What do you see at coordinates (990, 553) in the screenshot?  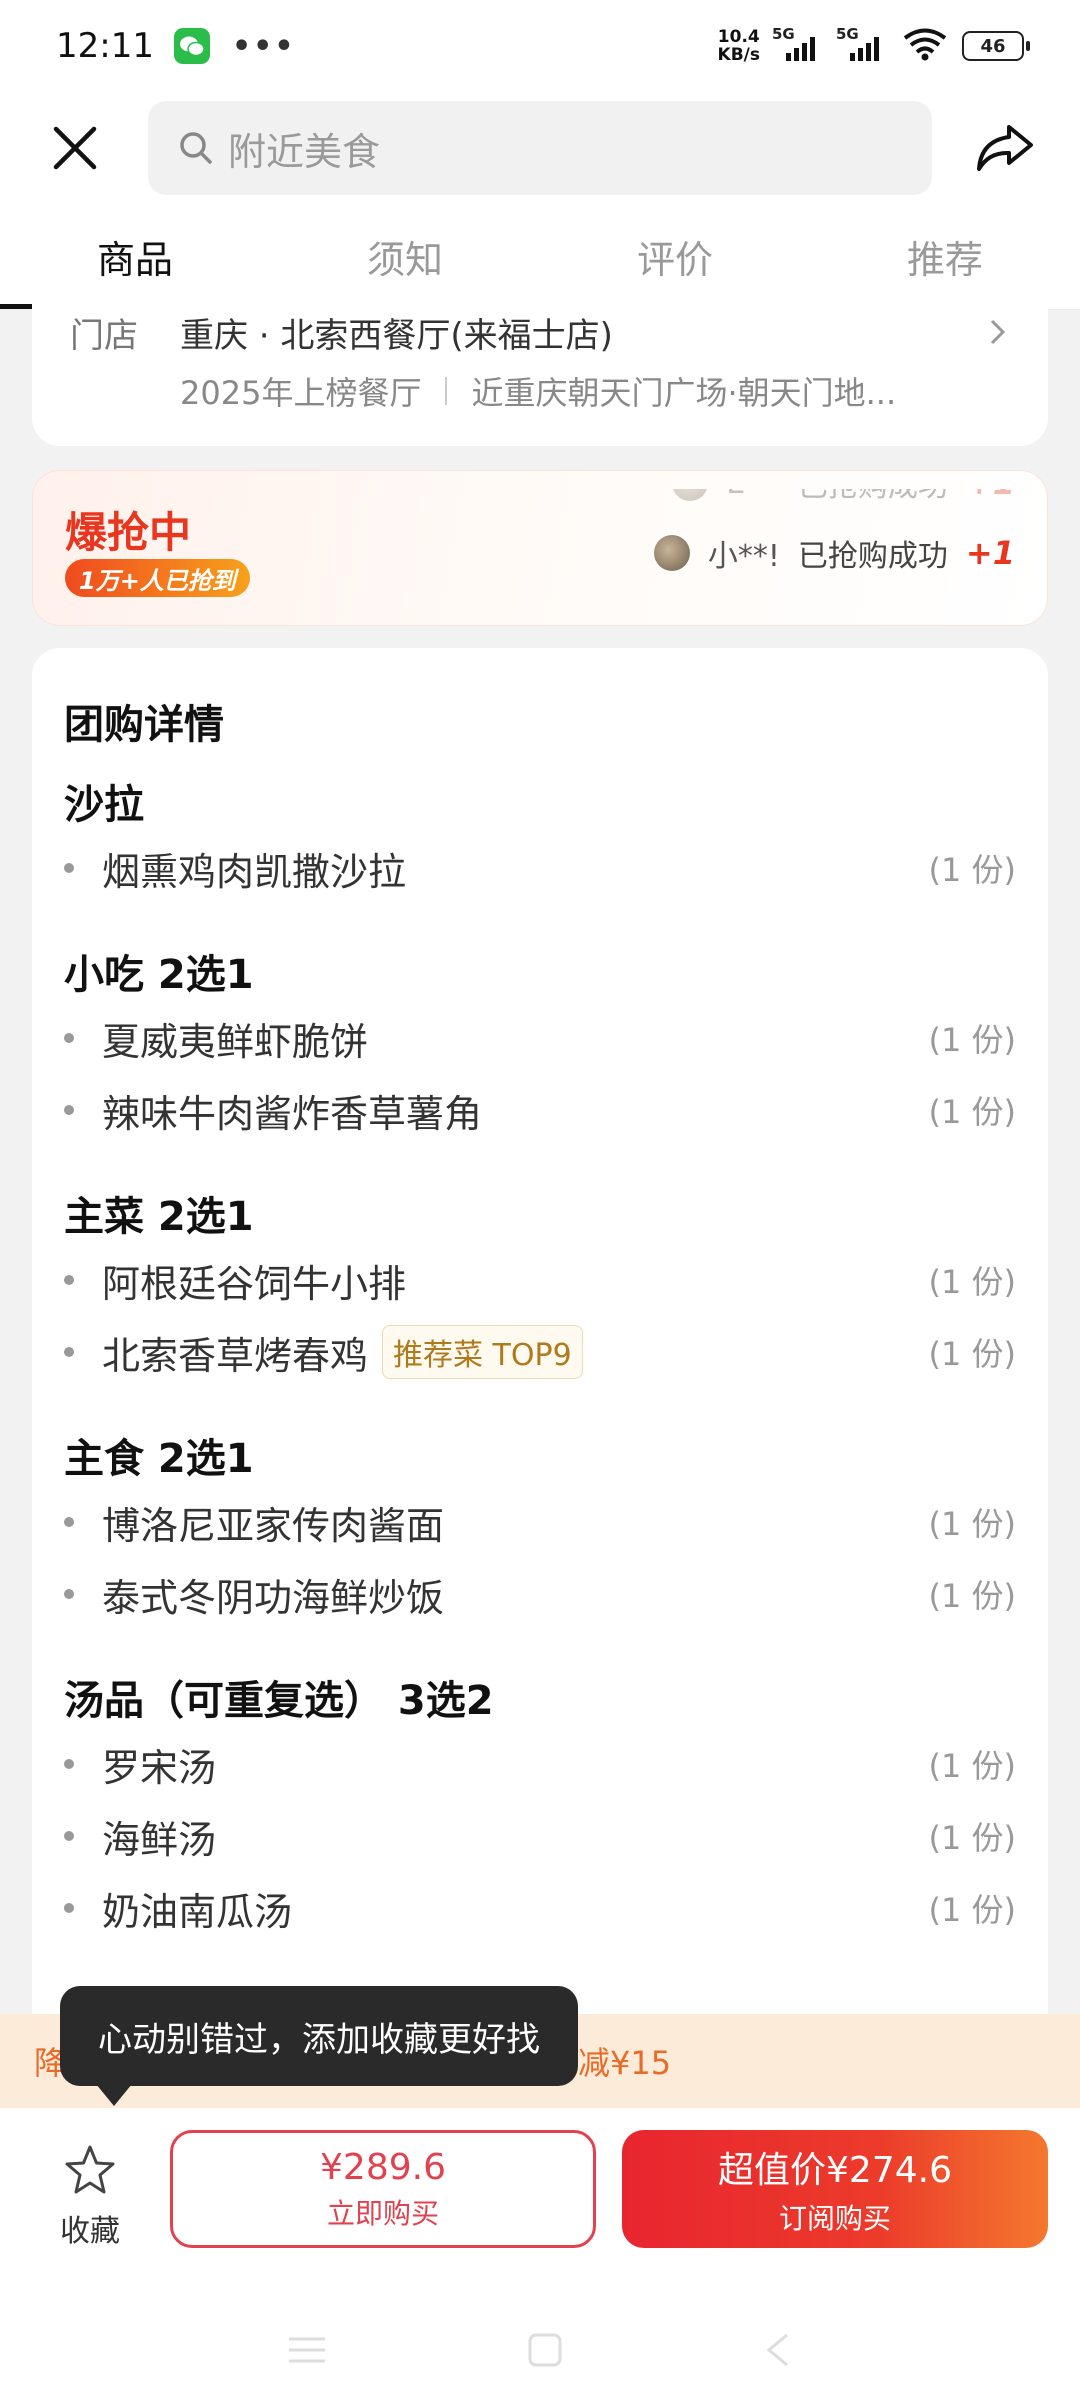 I see `ticker-plus: +1` at bounding box center [990, 553].